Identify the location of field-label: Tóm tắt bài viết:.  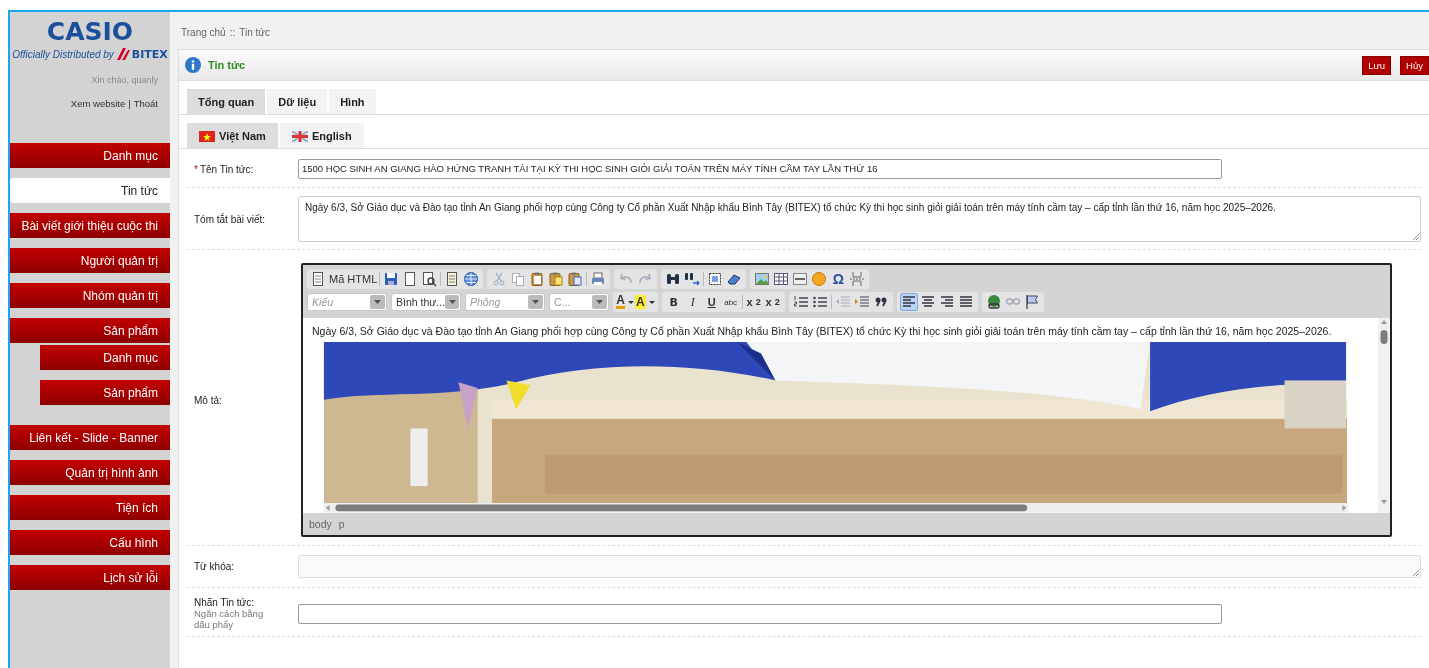
(230, 219).